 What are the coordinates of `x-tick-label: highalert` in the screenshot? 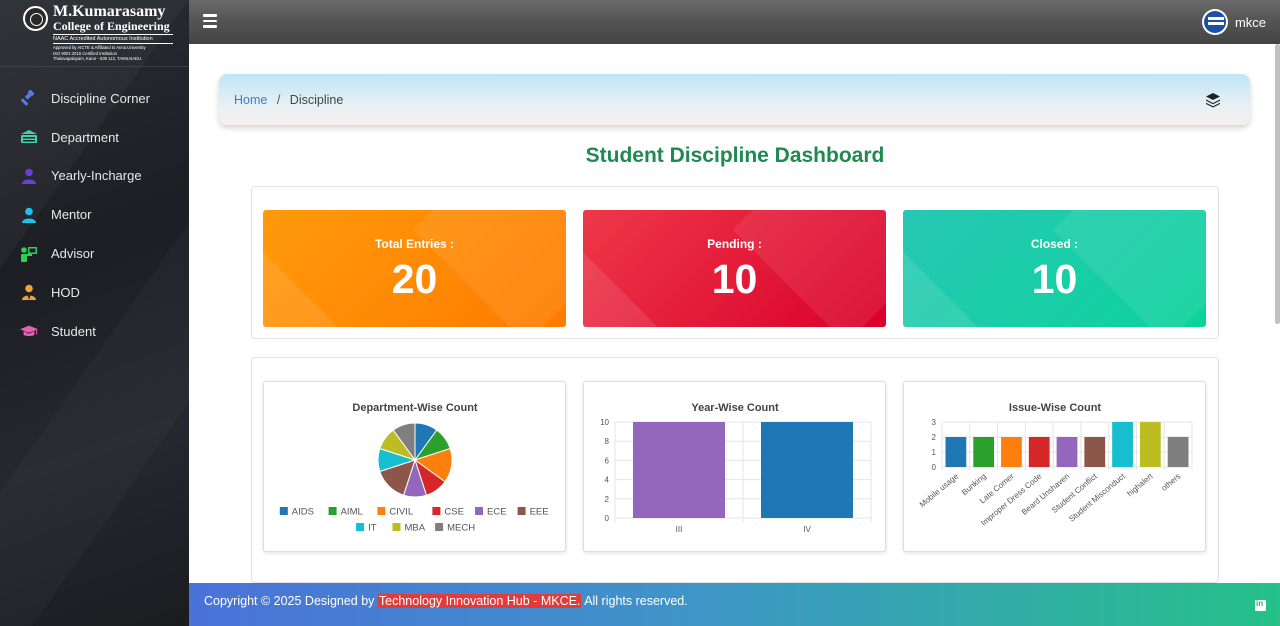 It's located at (1140, 484).